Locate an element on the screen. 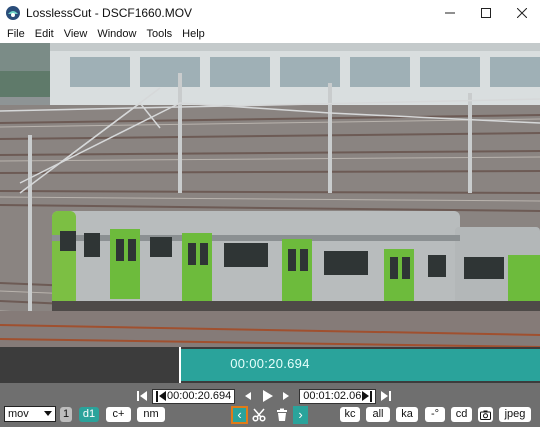 This screenshot has height=427, width=540. action-toolbar: mov 1 d1 c+ nm ‹ › kc all ka -° cd jpeg is located at coordinates (270, 415).